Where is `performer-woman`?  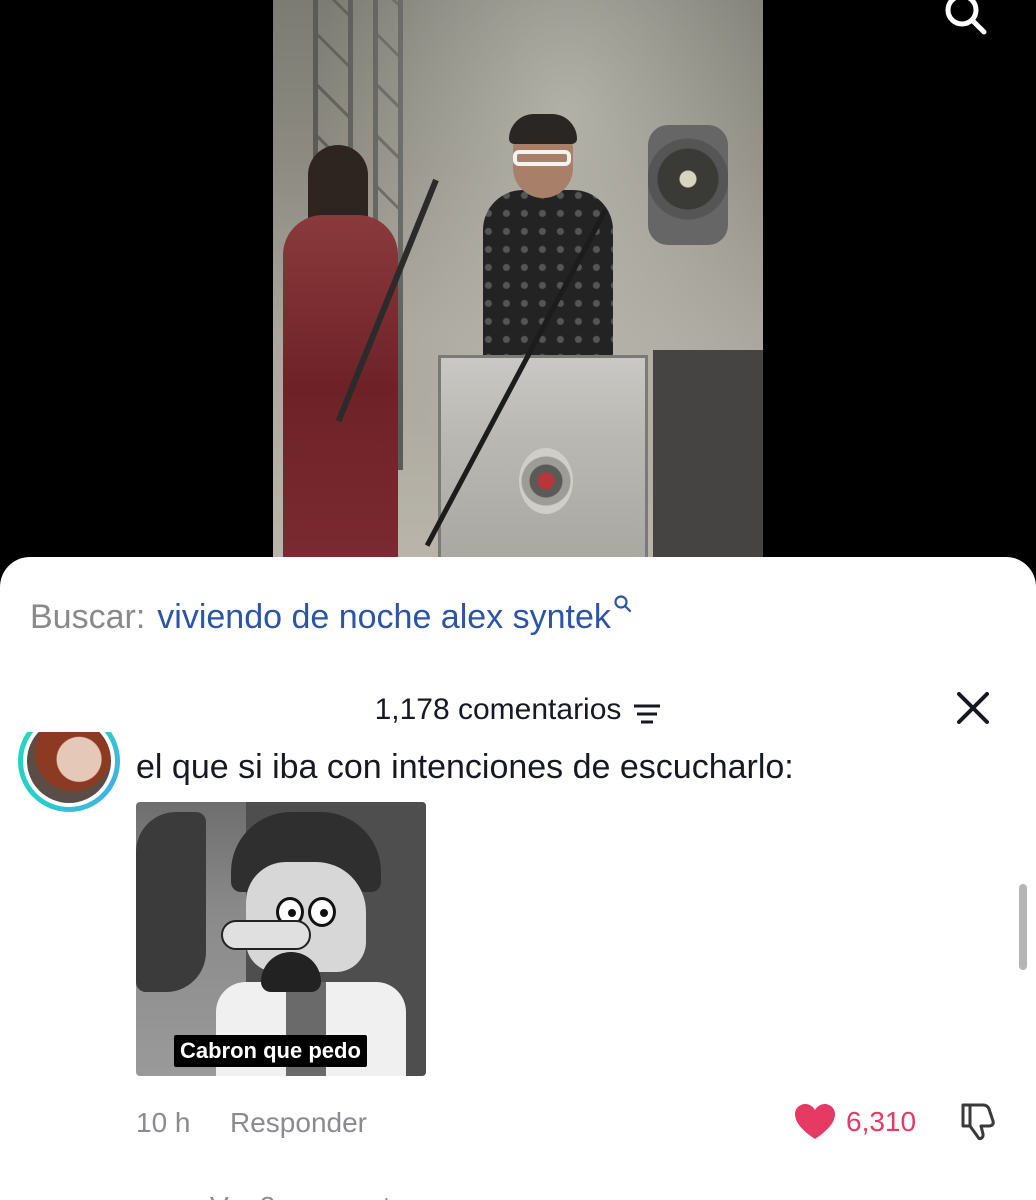
performer-woman is located at coordinates (340, 352).